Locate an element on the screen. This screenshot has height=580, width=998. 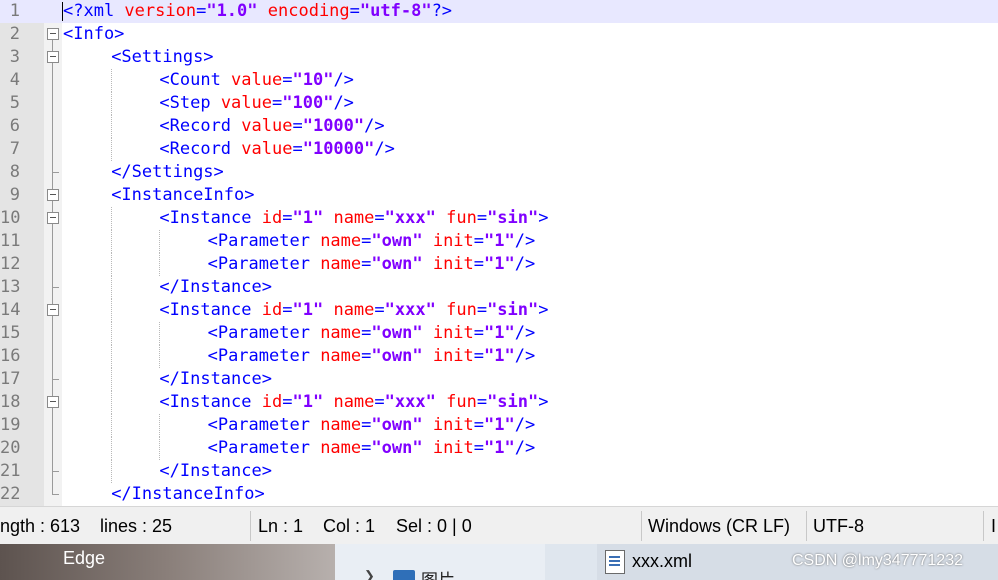
token-val: "1000" is located at coordinates (333, 126).